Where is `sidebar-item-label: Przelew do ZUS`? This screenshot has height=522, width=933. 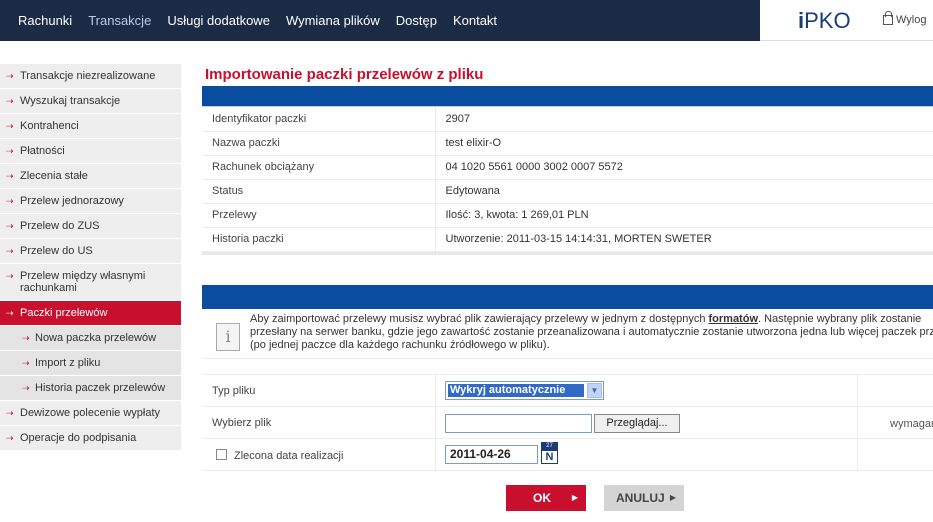 sidebar-item-label: Przelew do ZUS is located at coordinates (60, 226).